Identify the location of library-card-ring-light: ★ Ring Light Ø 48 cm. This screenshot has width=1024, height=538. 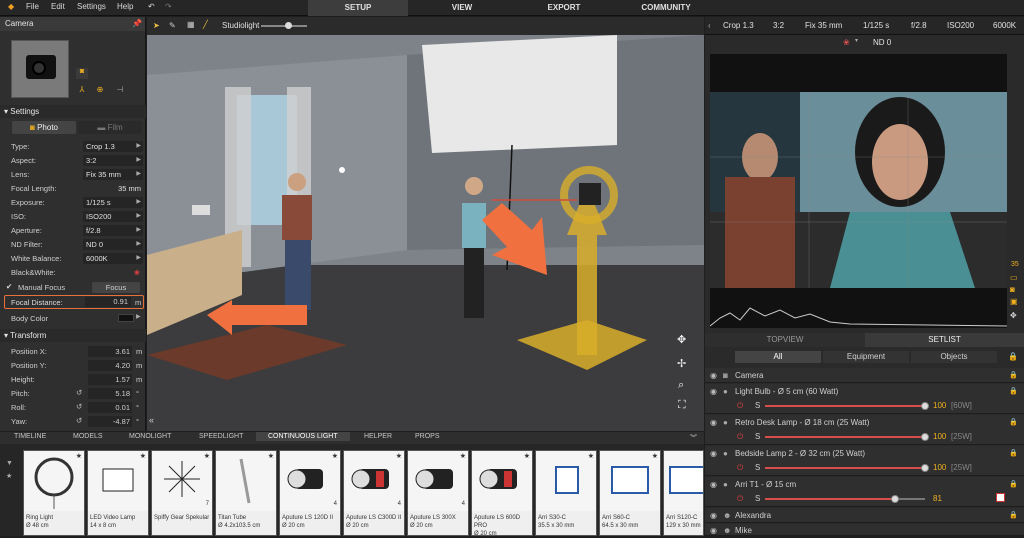
(54, 493).